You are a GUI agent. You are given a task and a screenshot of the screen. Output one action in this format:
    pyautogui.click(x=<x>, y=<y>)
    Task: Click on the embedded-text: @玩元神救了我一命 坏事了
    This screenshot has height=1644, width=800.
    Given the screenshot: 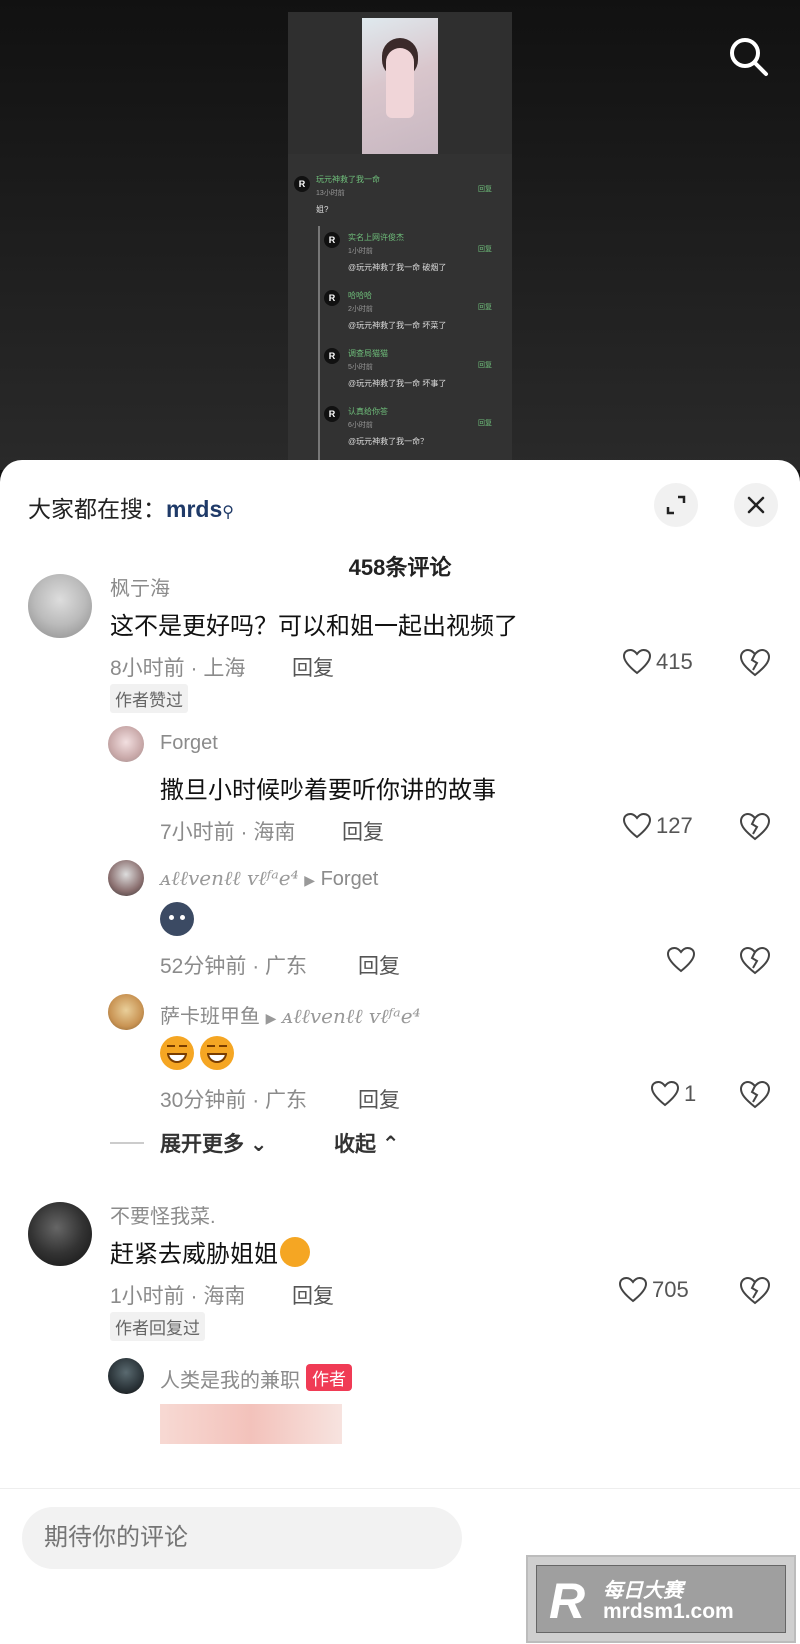 What is the action you would take?
    pyautogui.click(x=397, y=383)
    